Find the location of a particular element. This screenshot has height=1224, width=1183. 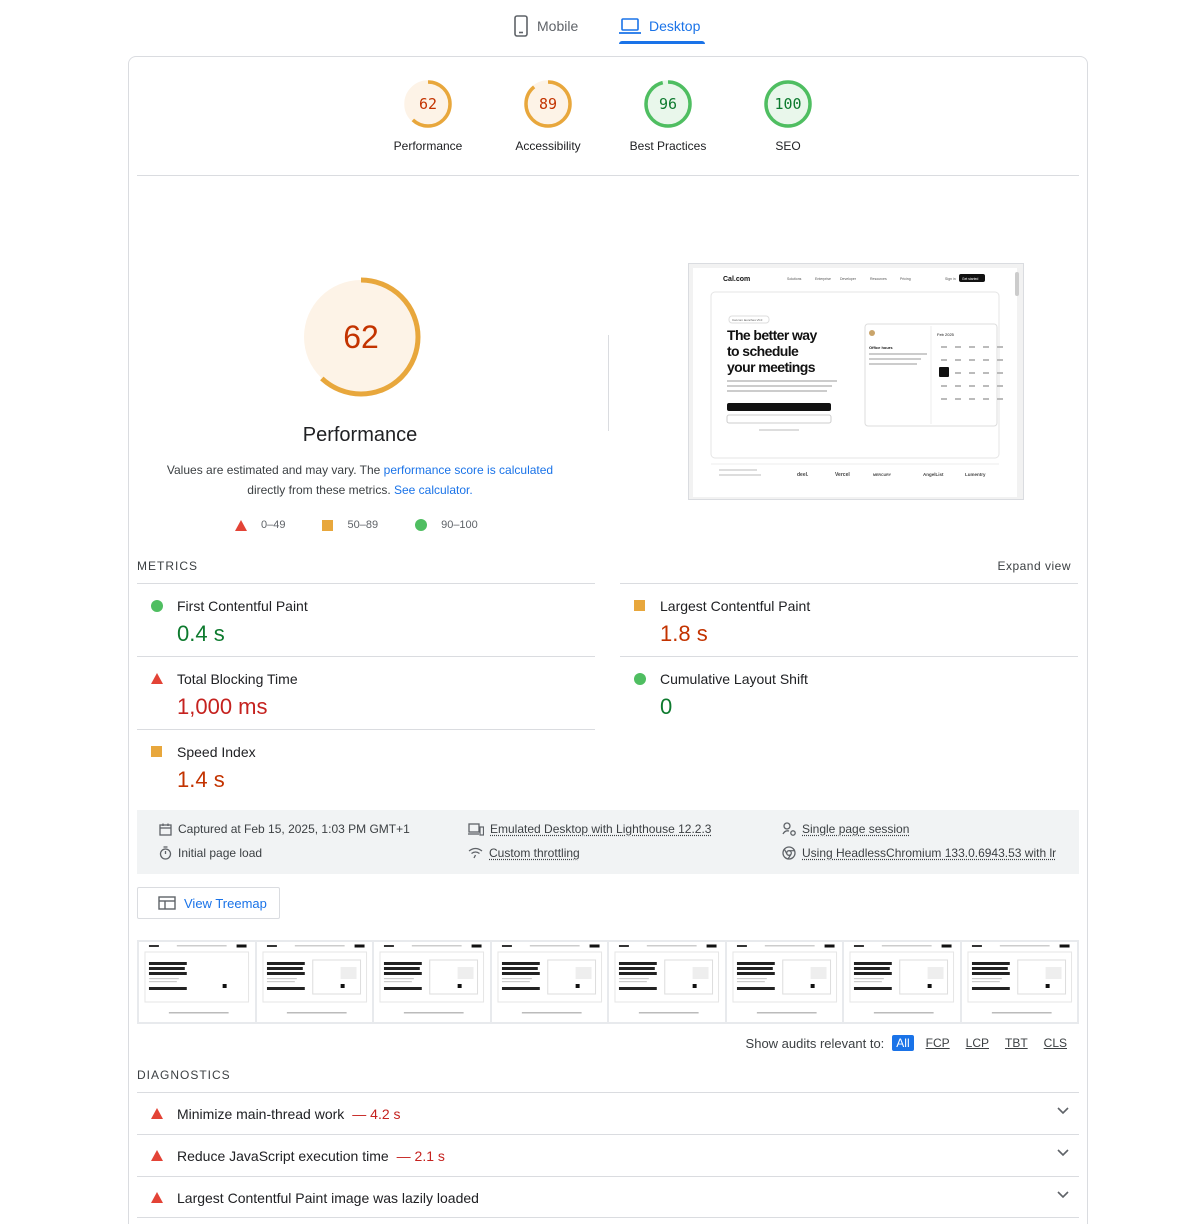

chrome-icon is located at coordinates (789, 853).